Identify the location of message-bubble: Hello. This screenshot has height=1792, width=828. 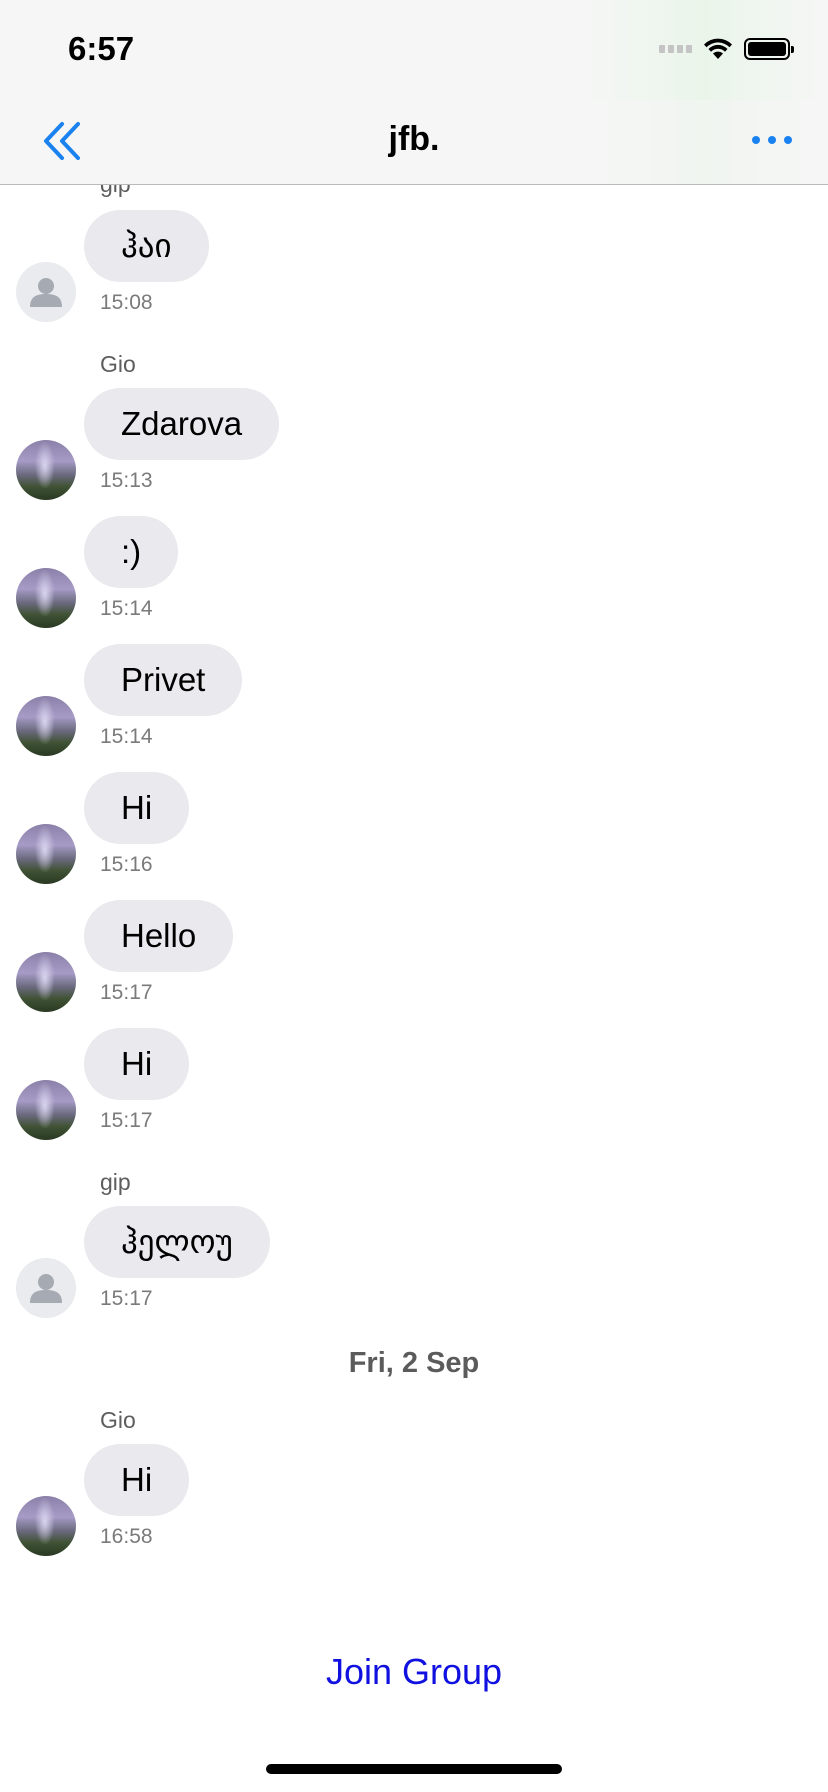
(159, 936).